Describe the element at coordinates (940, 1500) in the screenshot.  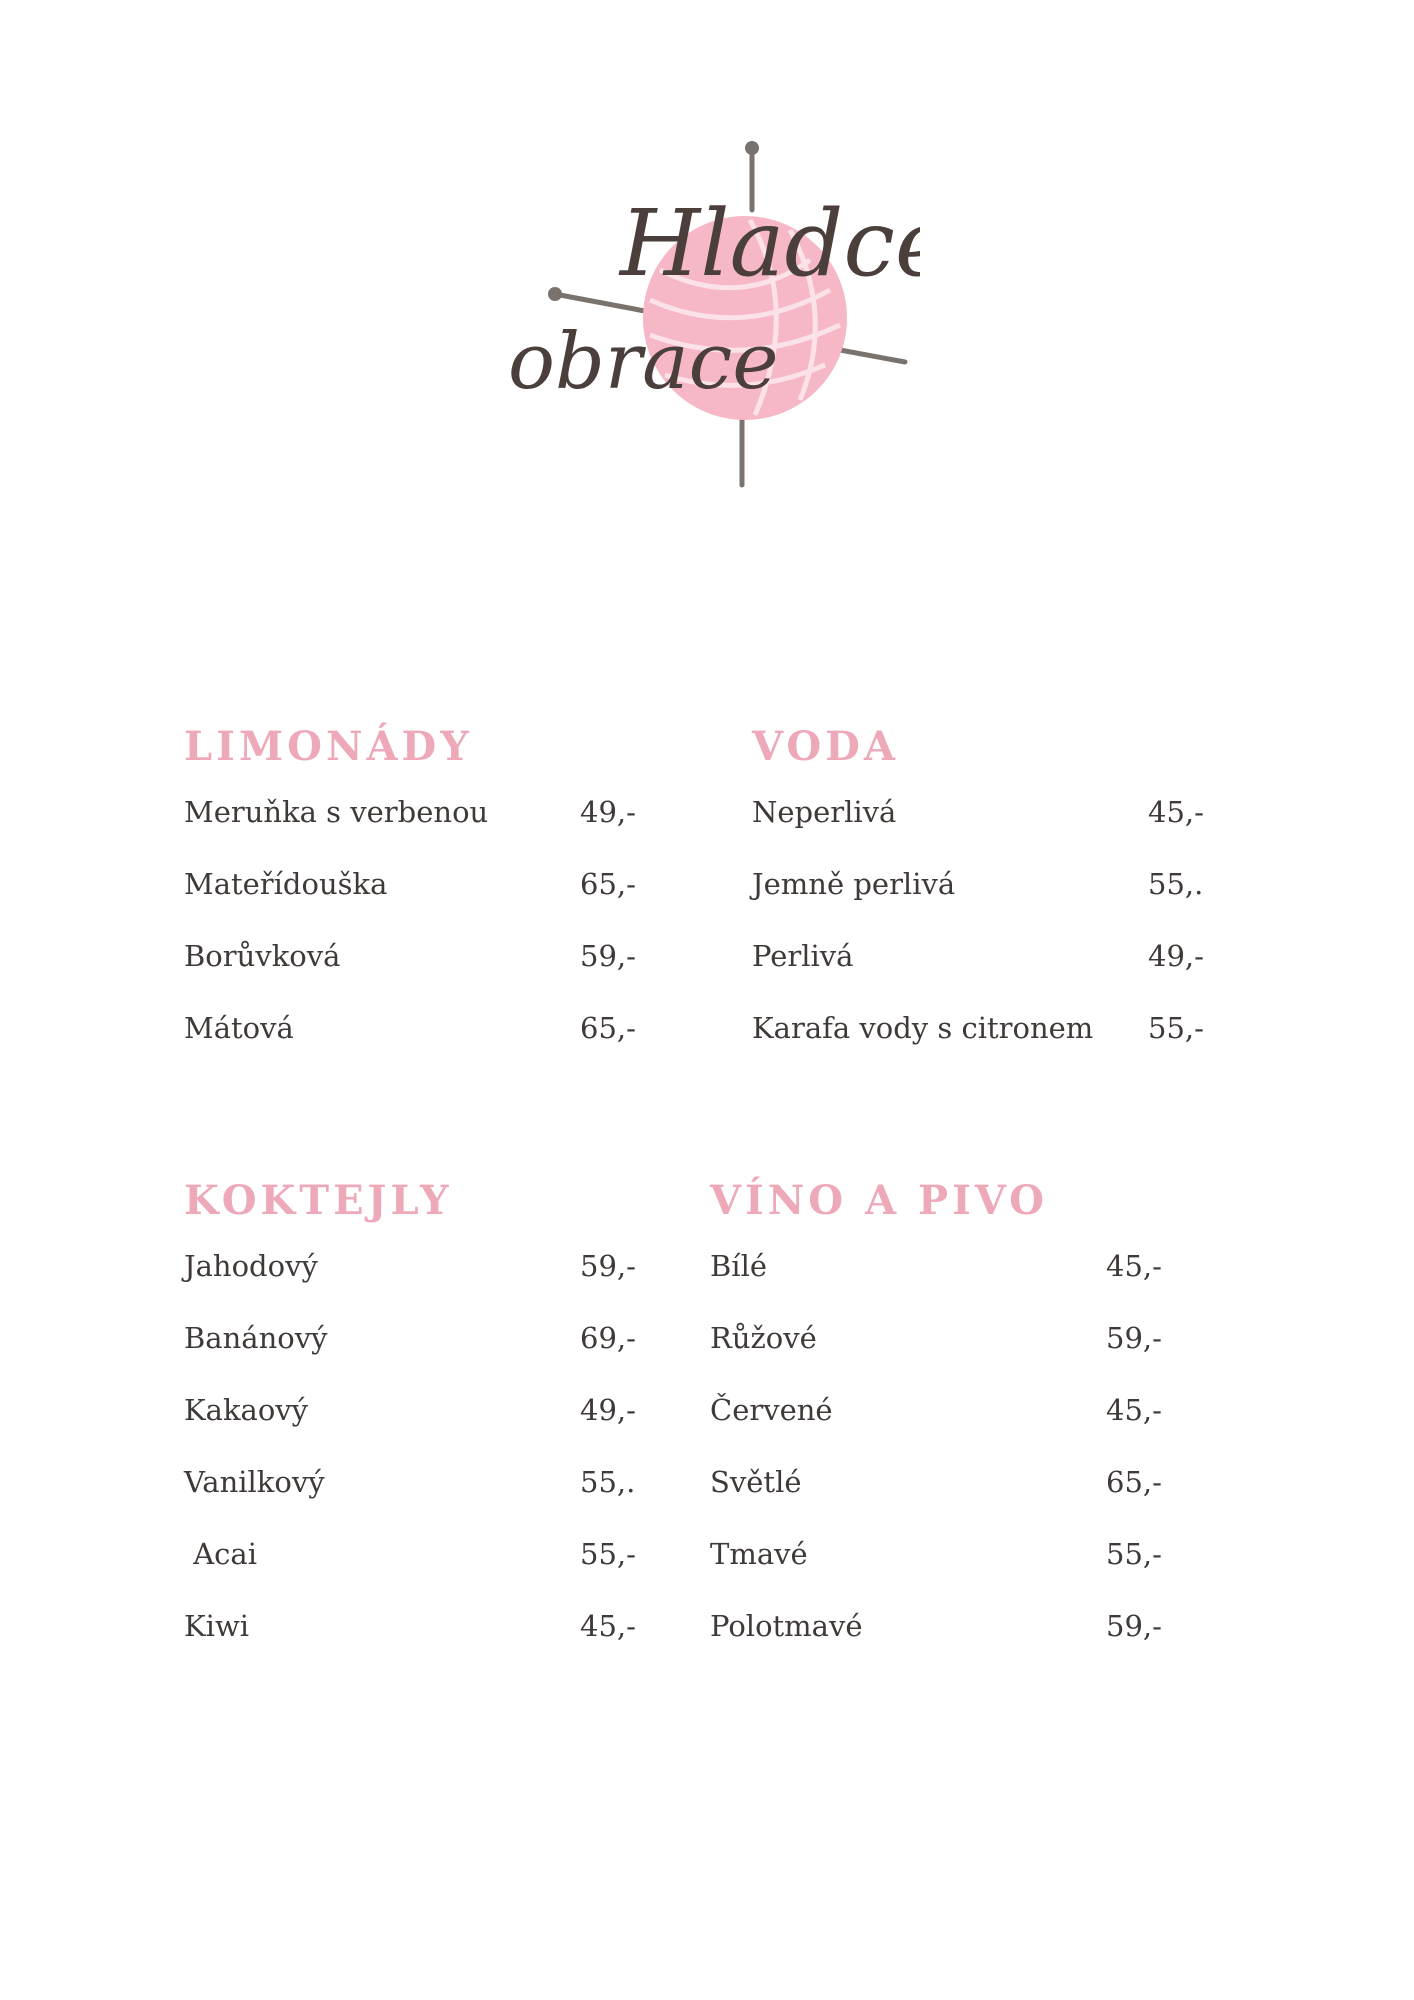
I see `menu-item: Světlé 65,-` at that location.